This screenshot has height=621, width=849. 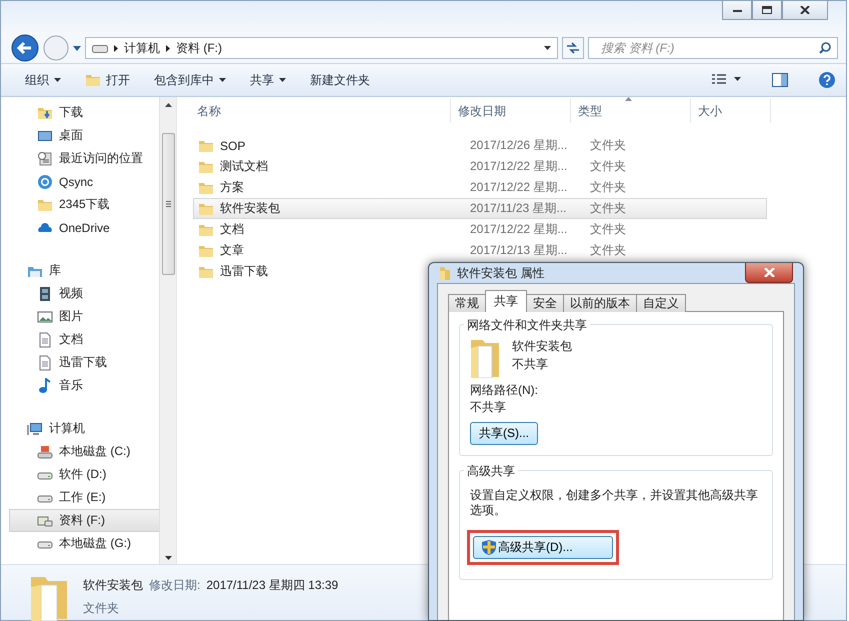 What do you see at coordinates (168, 558) in the screenshot?
I see `scroll-down-icon` at bounding box center [168, 558].